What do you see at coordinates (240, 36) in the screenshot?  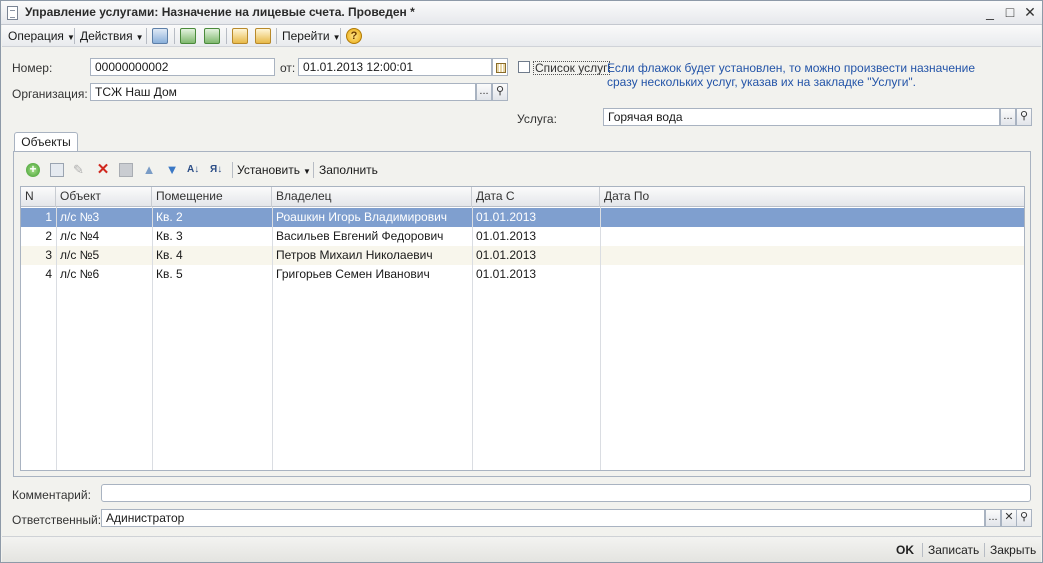 I see `post-document-icon` at bounding box center [240, 36].